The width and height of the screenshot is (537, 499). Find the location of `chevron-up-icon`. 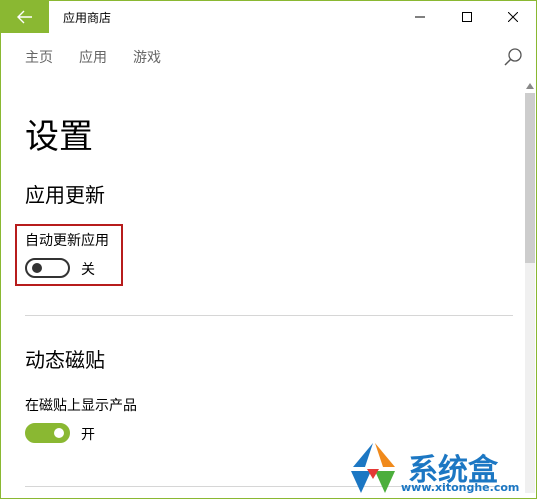

chevron-up-icon is located at coordinates (530, 86).